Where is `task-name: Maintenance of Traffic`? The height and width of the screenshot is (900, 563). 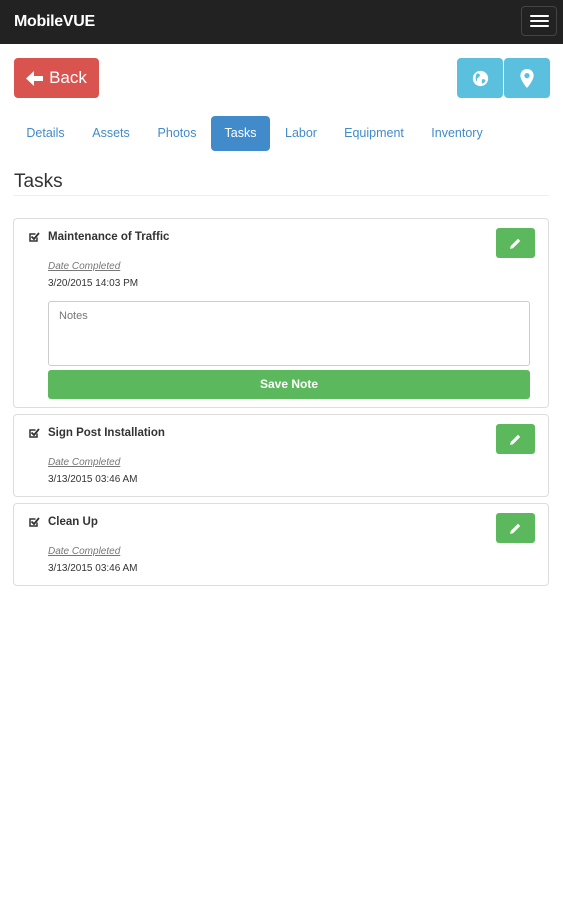
task-name: Maintenance of Traffic is located at coordinates (109, 237).